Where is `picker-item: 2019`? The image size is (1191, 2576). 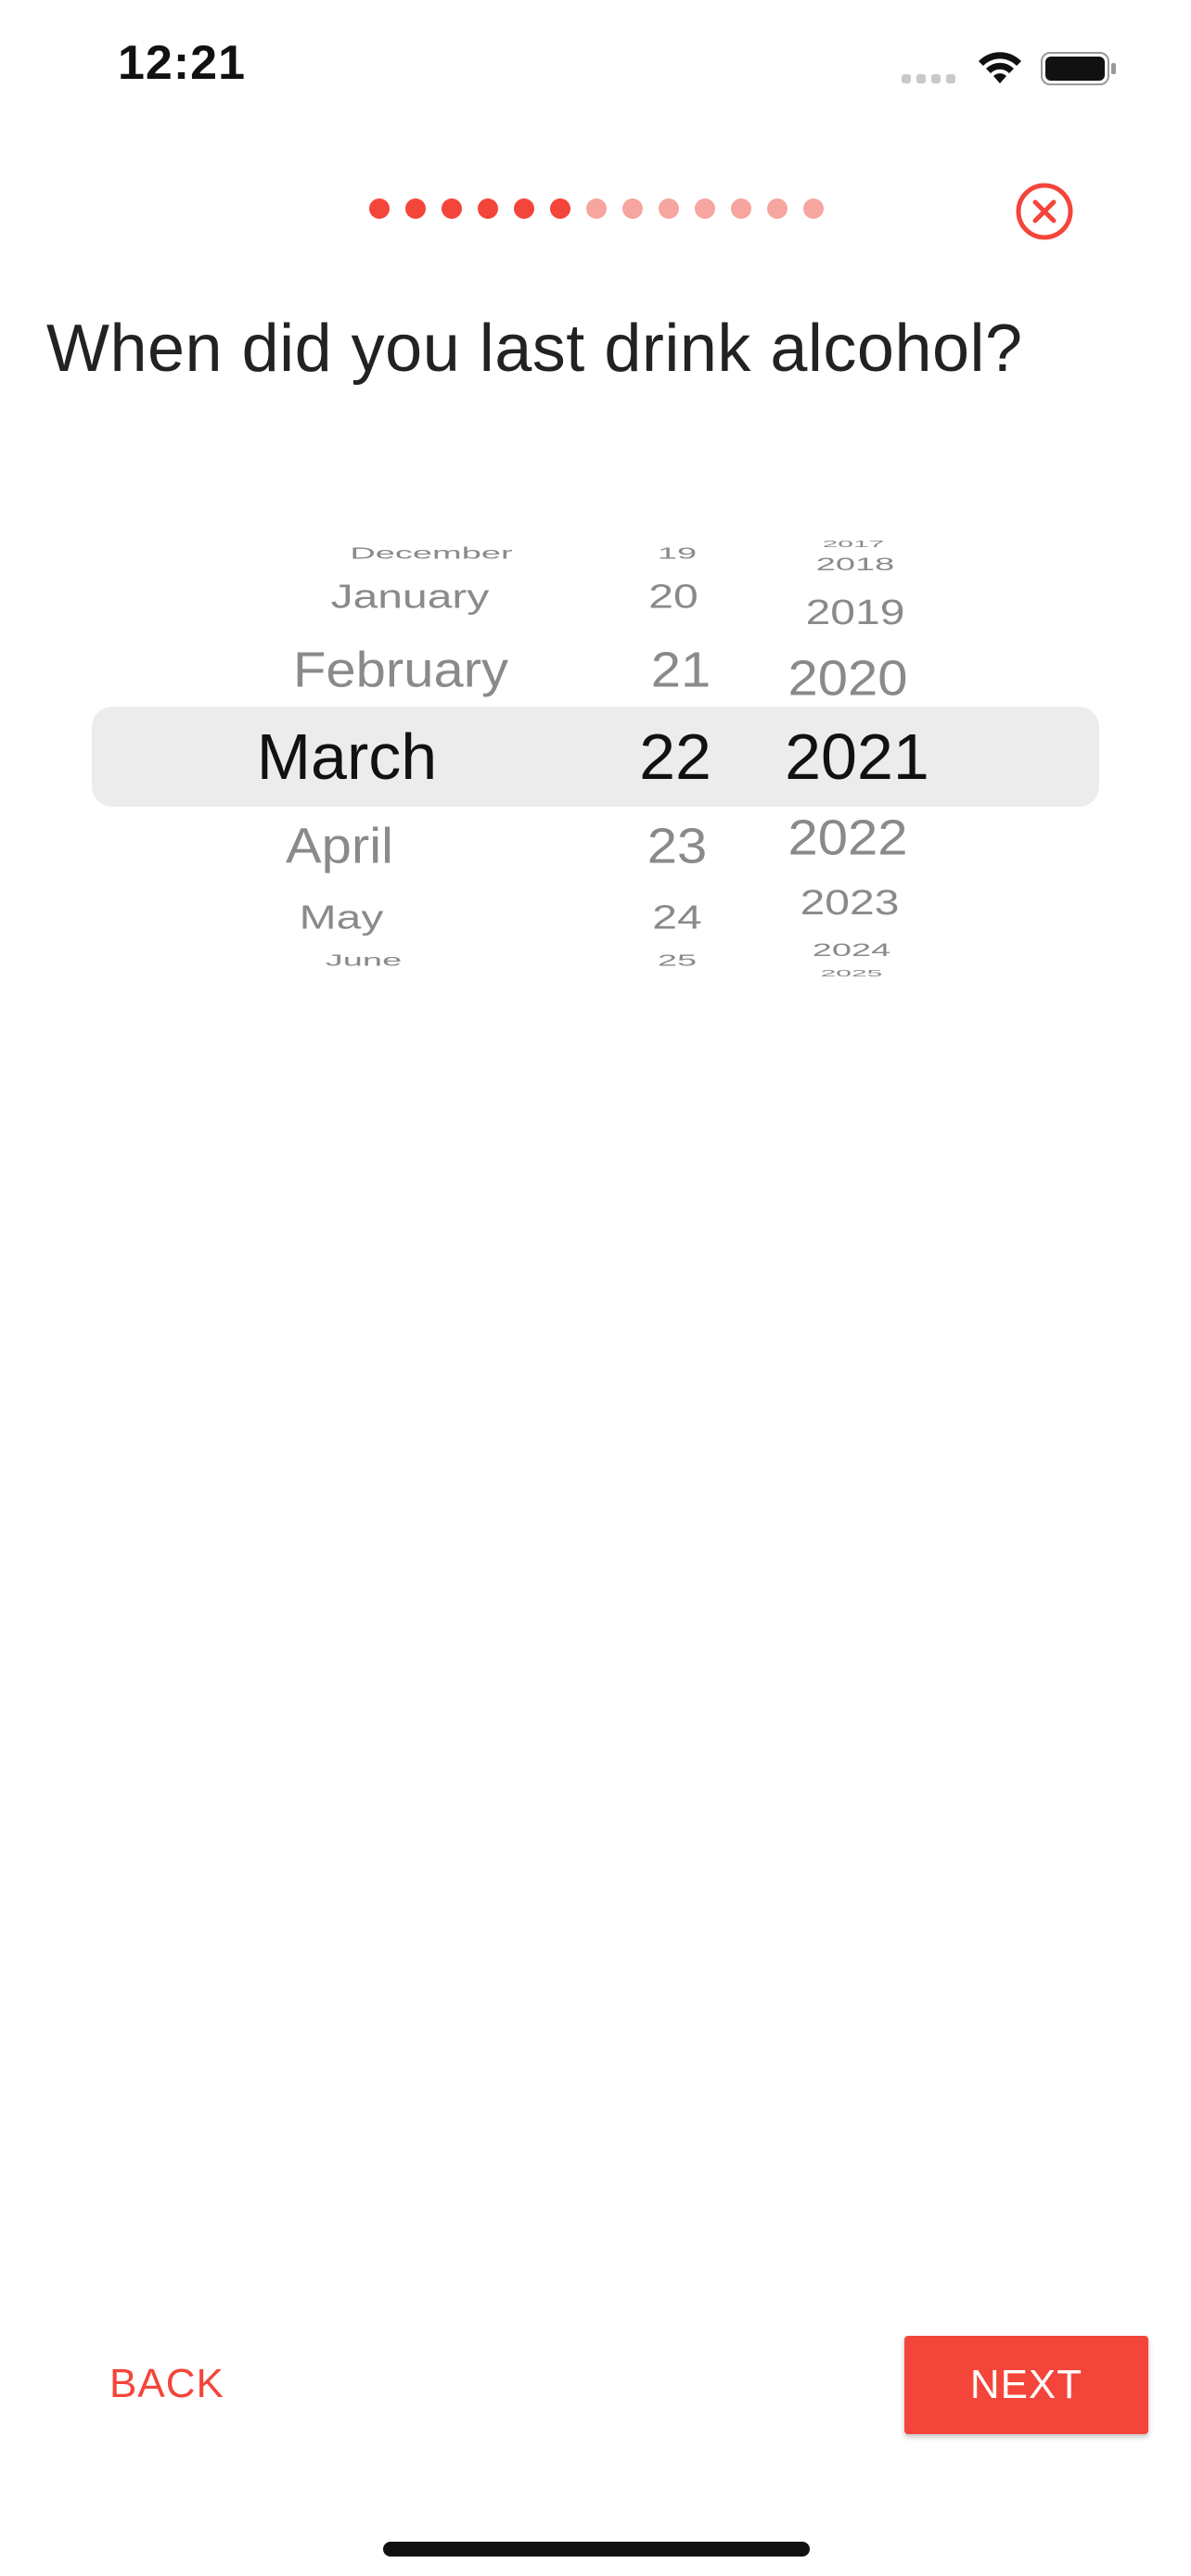 picker-item: 2019 is located at coordinates (855, 612).